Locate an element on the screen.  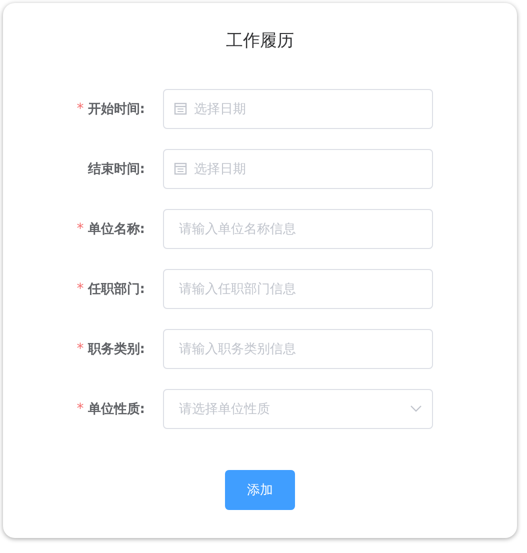
input-field: 请输入任职部门信息 is located at coordinates (298, 289).